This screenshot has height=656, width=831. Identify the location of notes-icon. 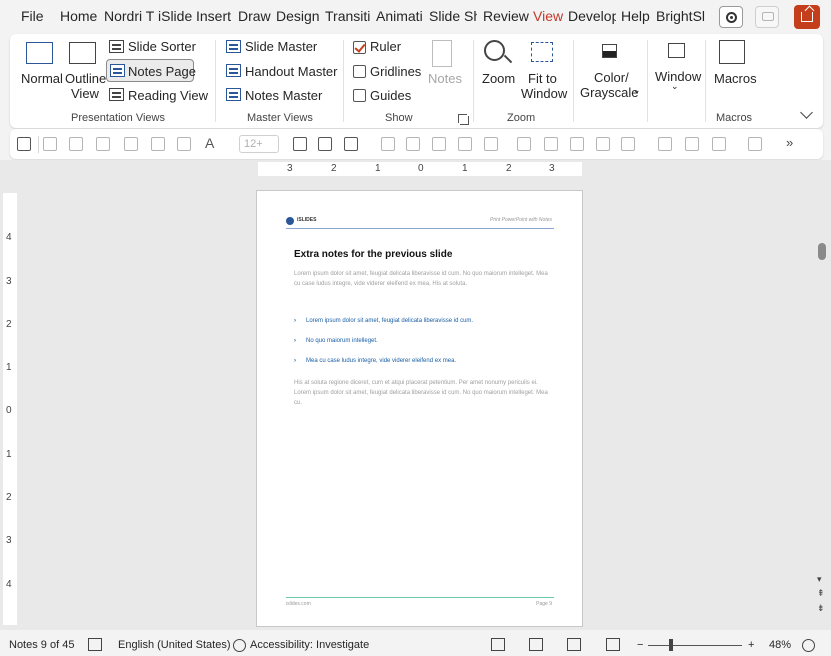
(442, 53).